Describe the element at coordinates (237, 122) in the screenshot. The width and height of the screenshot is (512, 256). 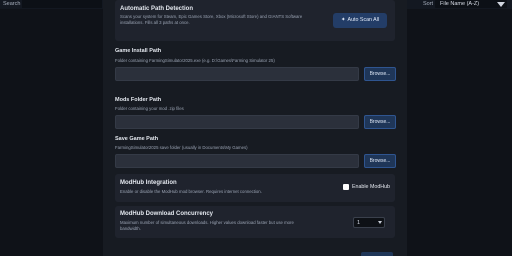
I see `mods-folder-path-input` at that location.